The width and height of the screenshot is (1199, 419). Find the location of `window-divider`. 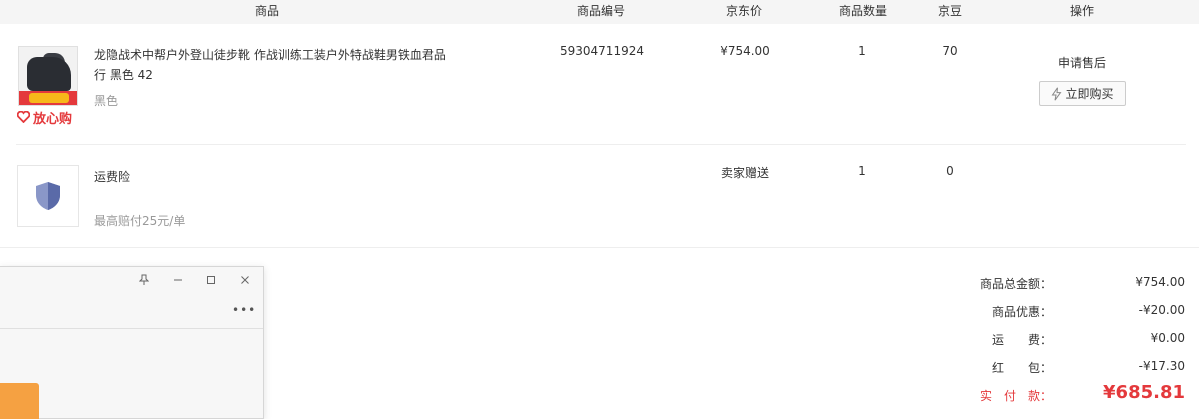

window-divider is located at coordinates (131, 328).